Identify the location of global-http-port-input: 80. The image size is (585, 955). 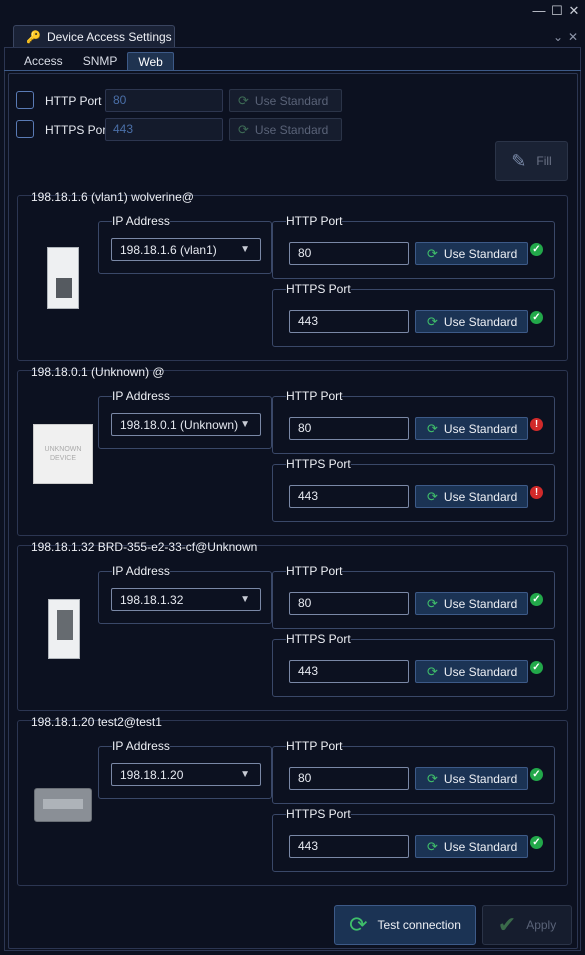
(164, 100).